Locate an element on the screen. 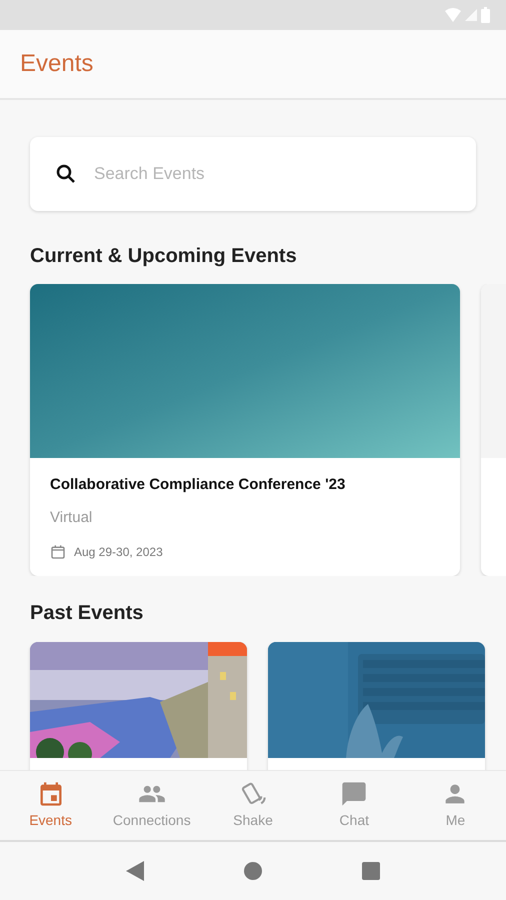 The height and width of the screenshot is (900, 506). search-field: Search Events is located at coordinates (253, 174).